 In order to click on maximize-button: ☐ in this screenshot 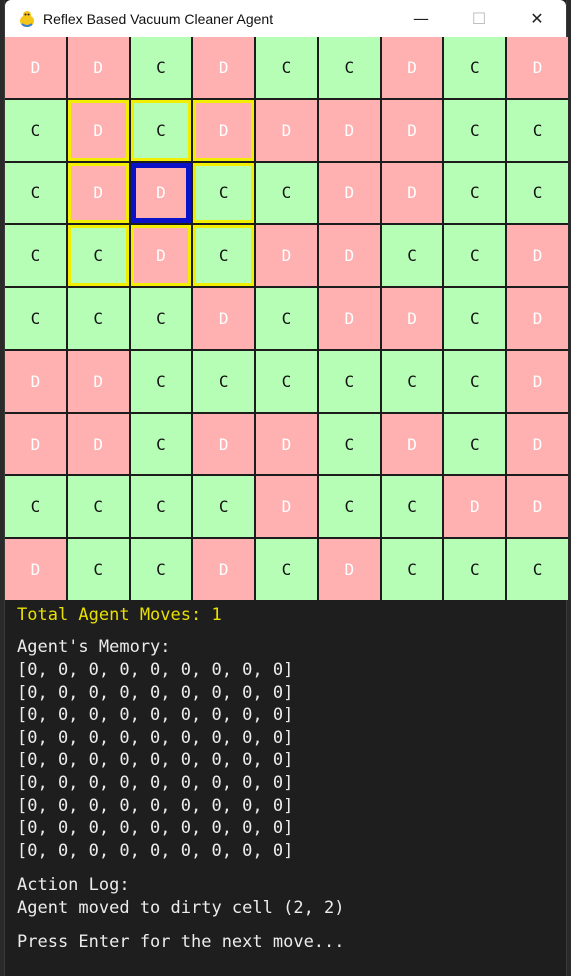, I will do `click(479, 18)`.